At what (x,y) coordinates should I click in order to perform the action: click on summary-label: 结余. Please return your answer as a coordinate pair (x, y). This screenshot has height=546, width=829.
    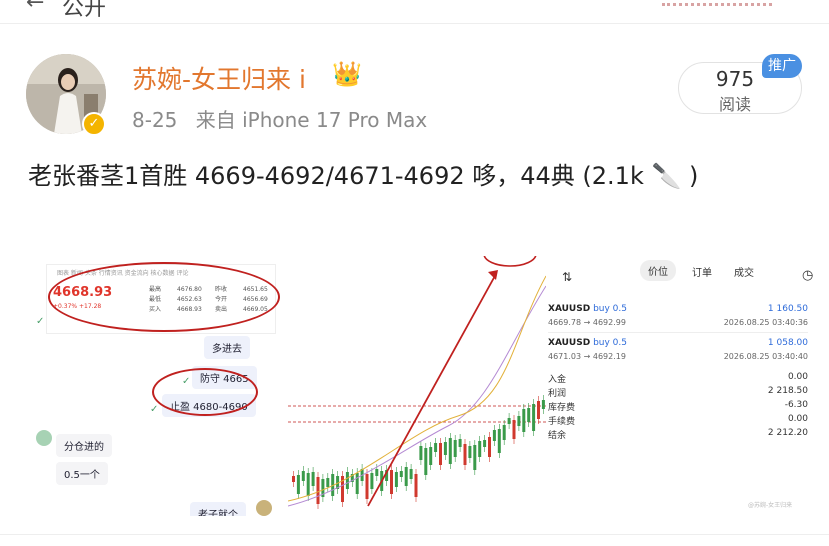
    Looking at the image, I should click on (557, 436).